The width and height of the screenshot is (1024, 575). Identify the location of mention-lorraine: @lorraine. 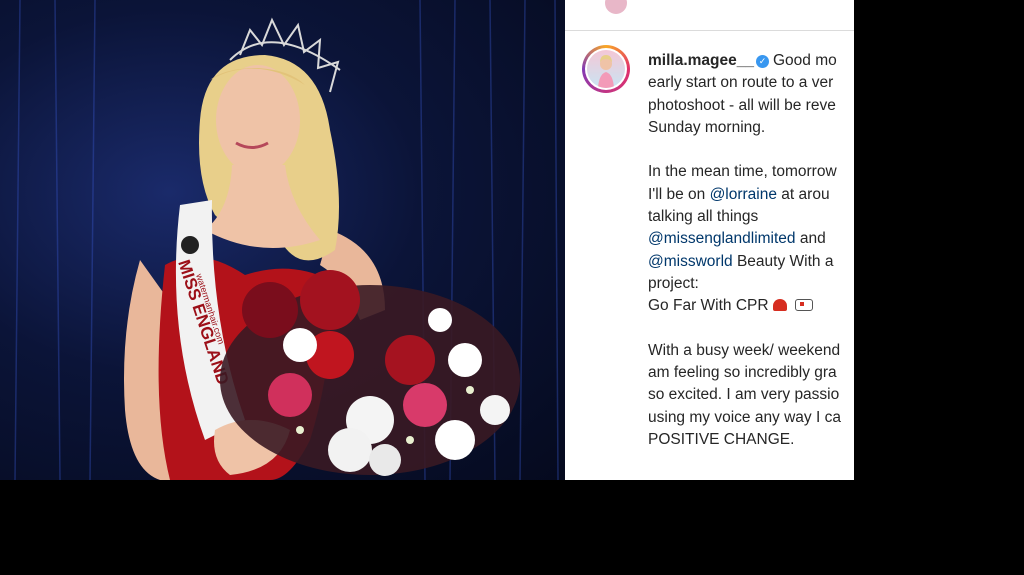
(743, 194).